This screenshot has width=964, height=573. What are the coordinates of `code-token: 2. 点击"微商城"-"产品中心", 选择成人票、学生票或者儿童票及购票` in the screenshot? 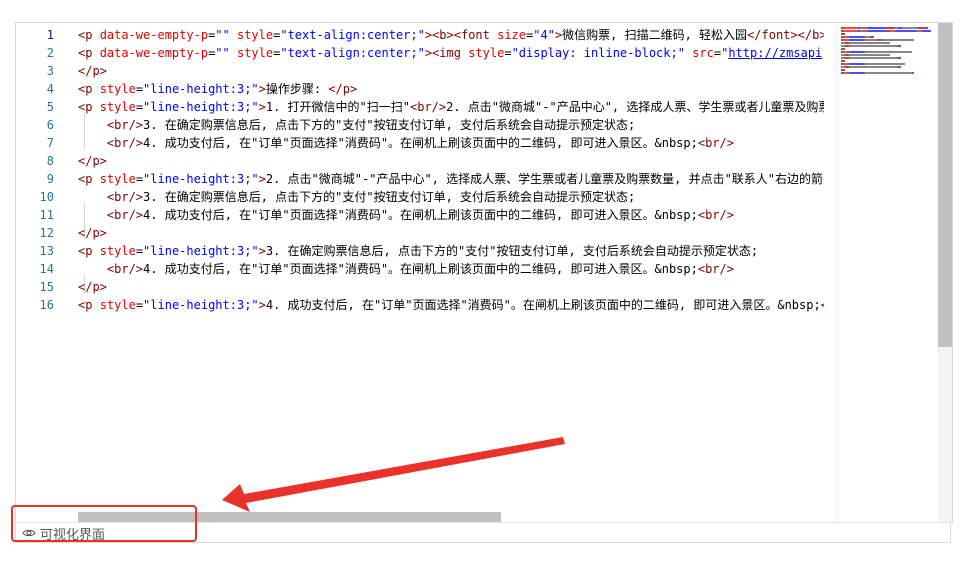 It's located at (635, 107).